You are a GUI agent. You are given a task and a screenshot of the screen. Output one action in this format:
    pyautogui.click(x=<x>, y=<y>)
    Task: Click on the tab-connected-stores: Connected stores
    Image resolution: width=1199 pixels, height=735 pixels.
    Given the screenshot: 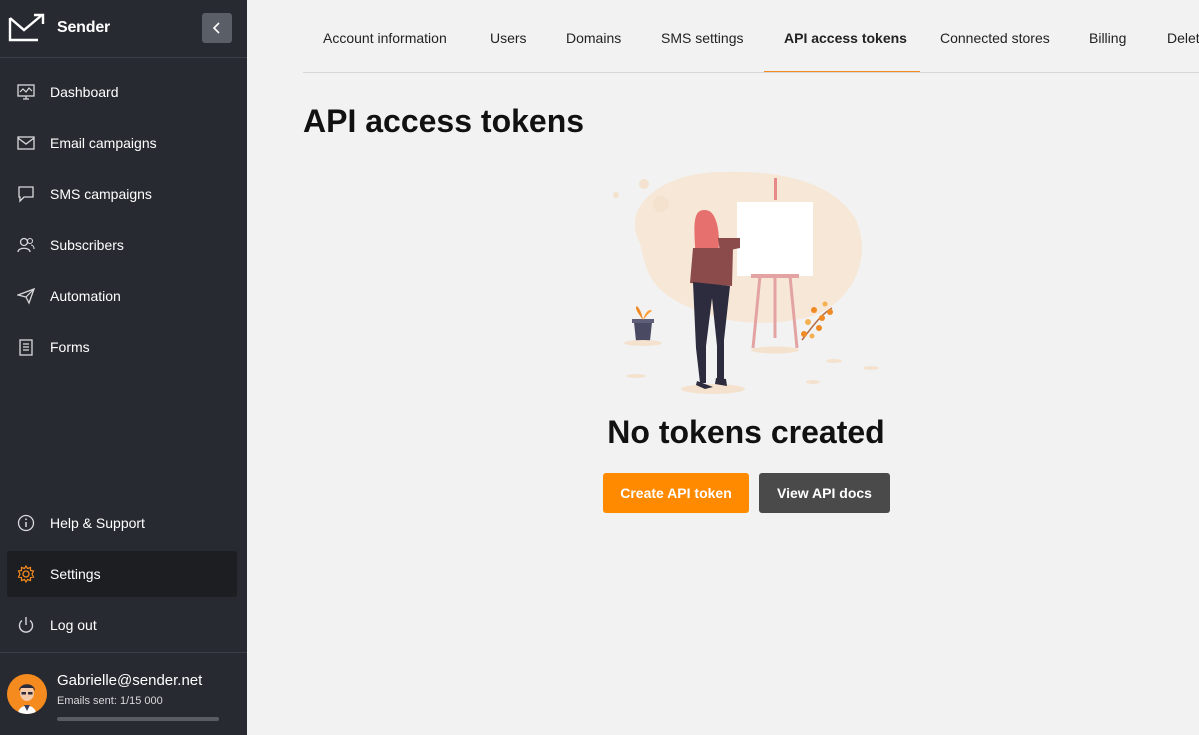 What is the action you would take?
    pyautogui.click(x=995, y=36)
    